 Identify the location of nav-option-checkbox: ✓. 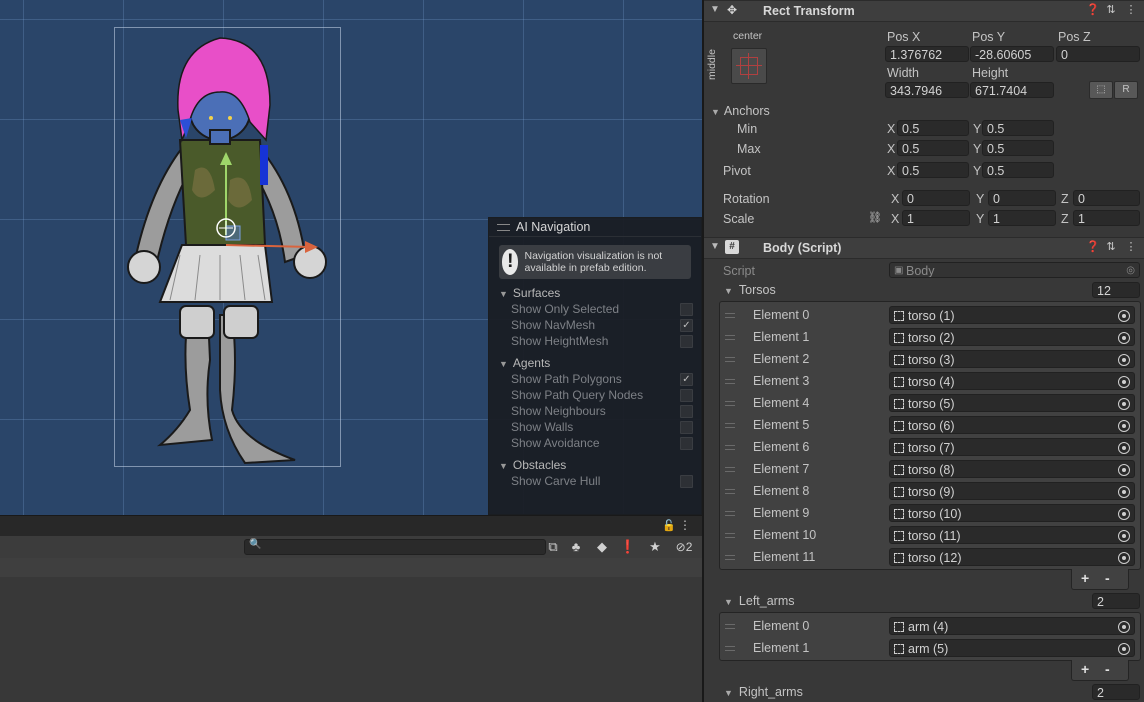
(686, 379).